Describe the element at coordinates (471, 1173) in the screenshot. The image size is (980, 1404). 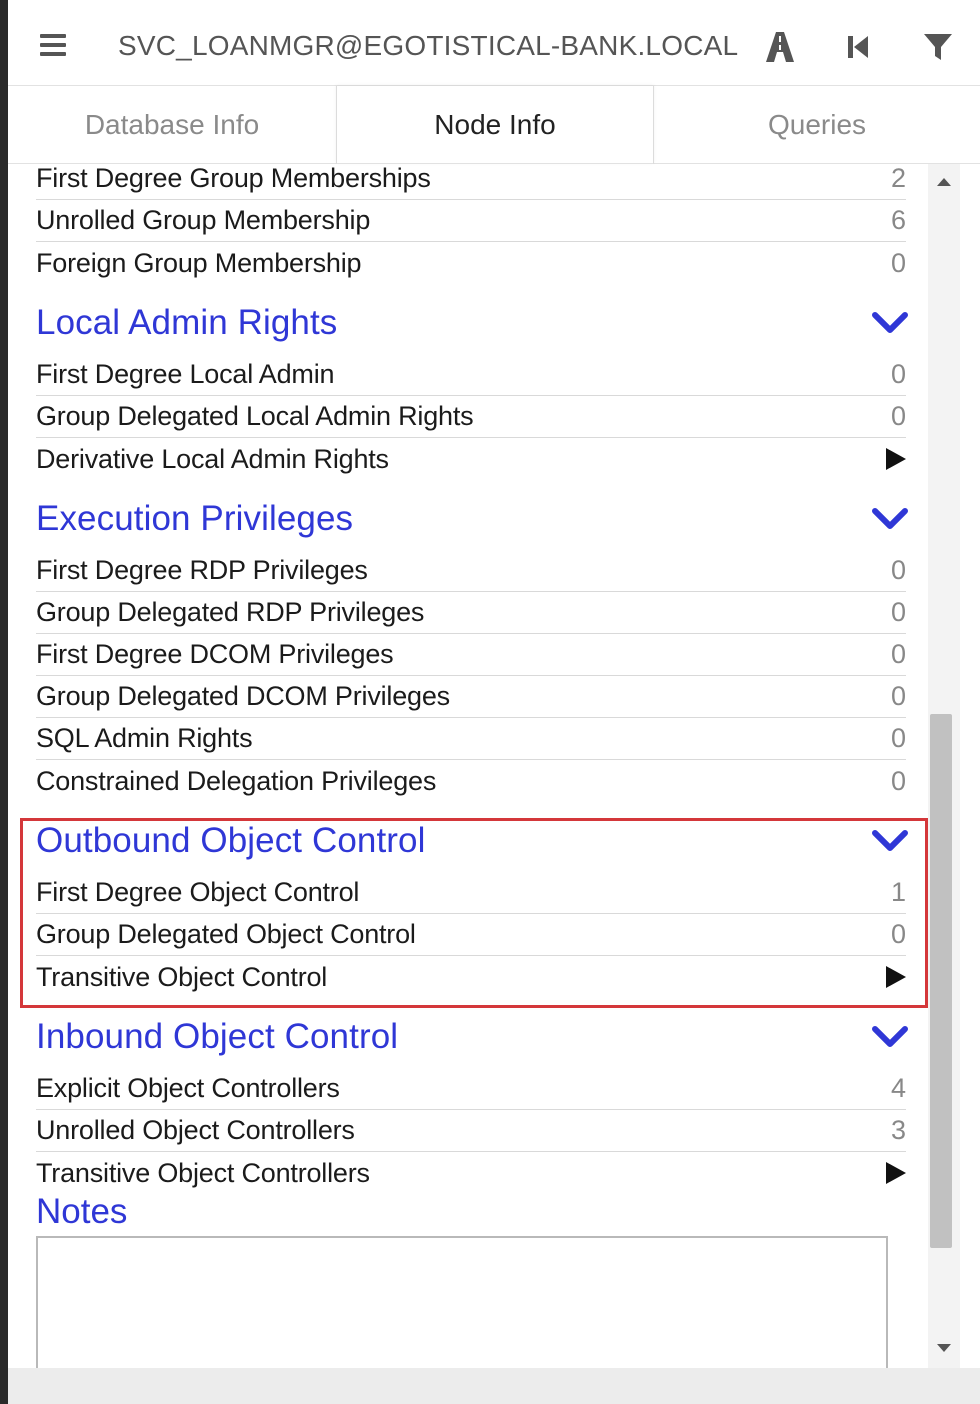
I see `row-transitive-object-controllers: Transitive Object Controllers` at that location.